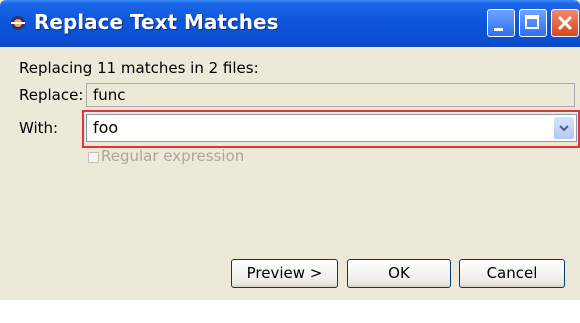  What do you see at coordinates (109, 95) in the screenshot?
I see `replace-value: func` at bounding box center [109, 95].